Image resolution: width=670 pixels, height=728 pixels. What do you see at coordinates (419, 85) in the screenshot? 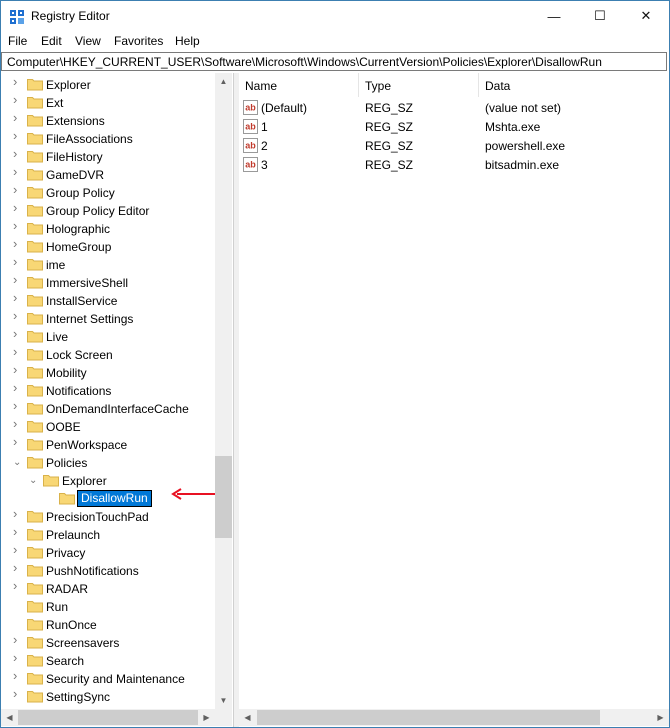
I see `column-header-type: Type` at bounding box center [419, 85].